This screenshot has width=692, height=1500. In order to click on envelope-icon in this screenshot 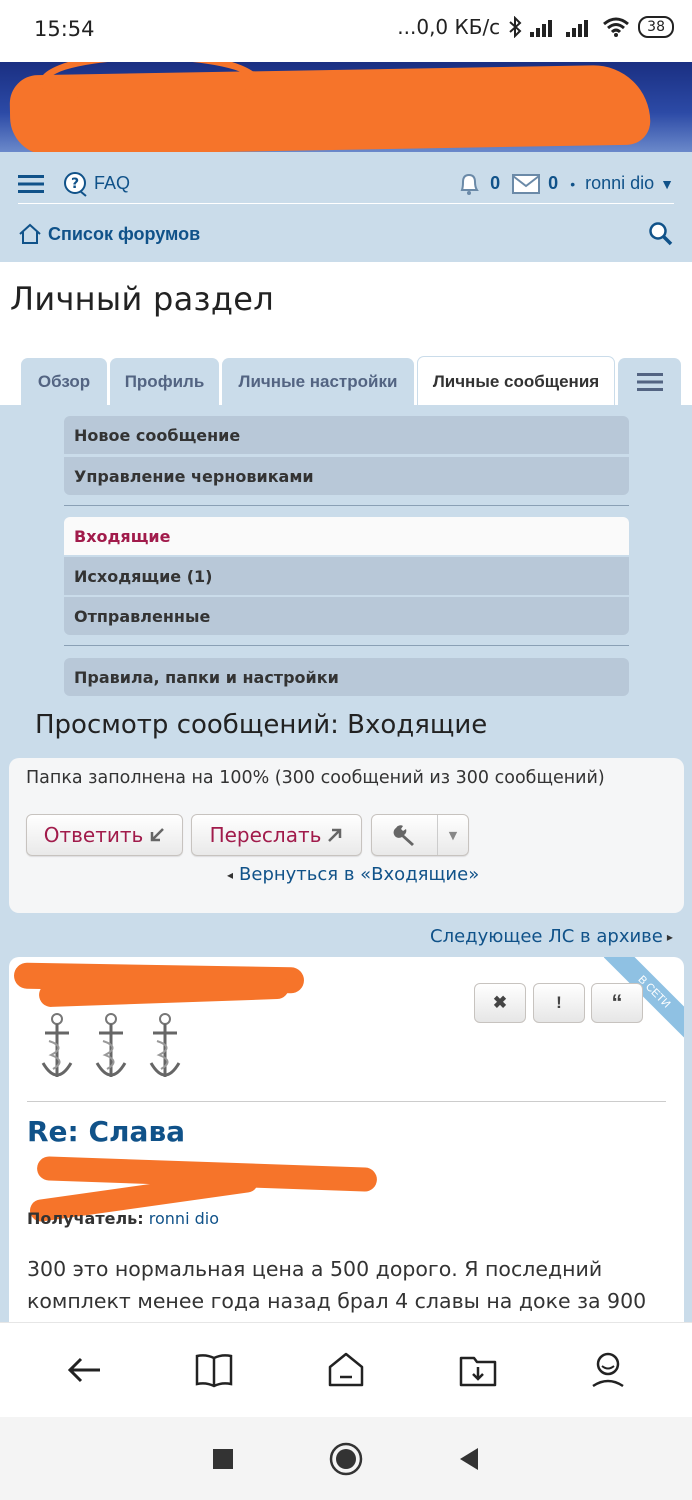, I will do `click(526, 183)`.